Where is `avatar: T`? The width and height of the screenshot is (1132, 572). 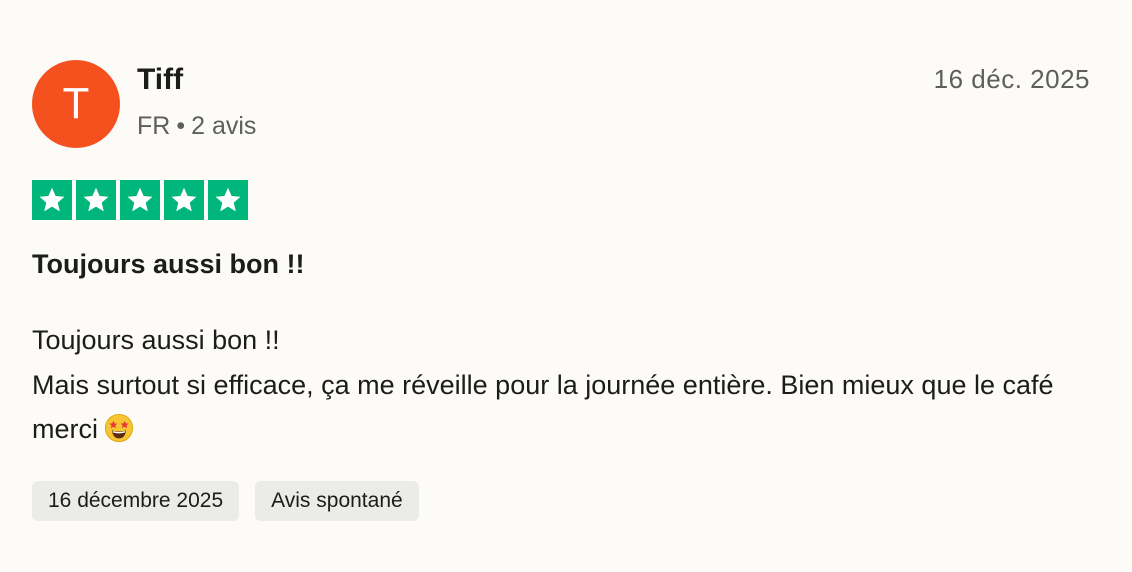 avatar: T is located at coordinates (76, 104).